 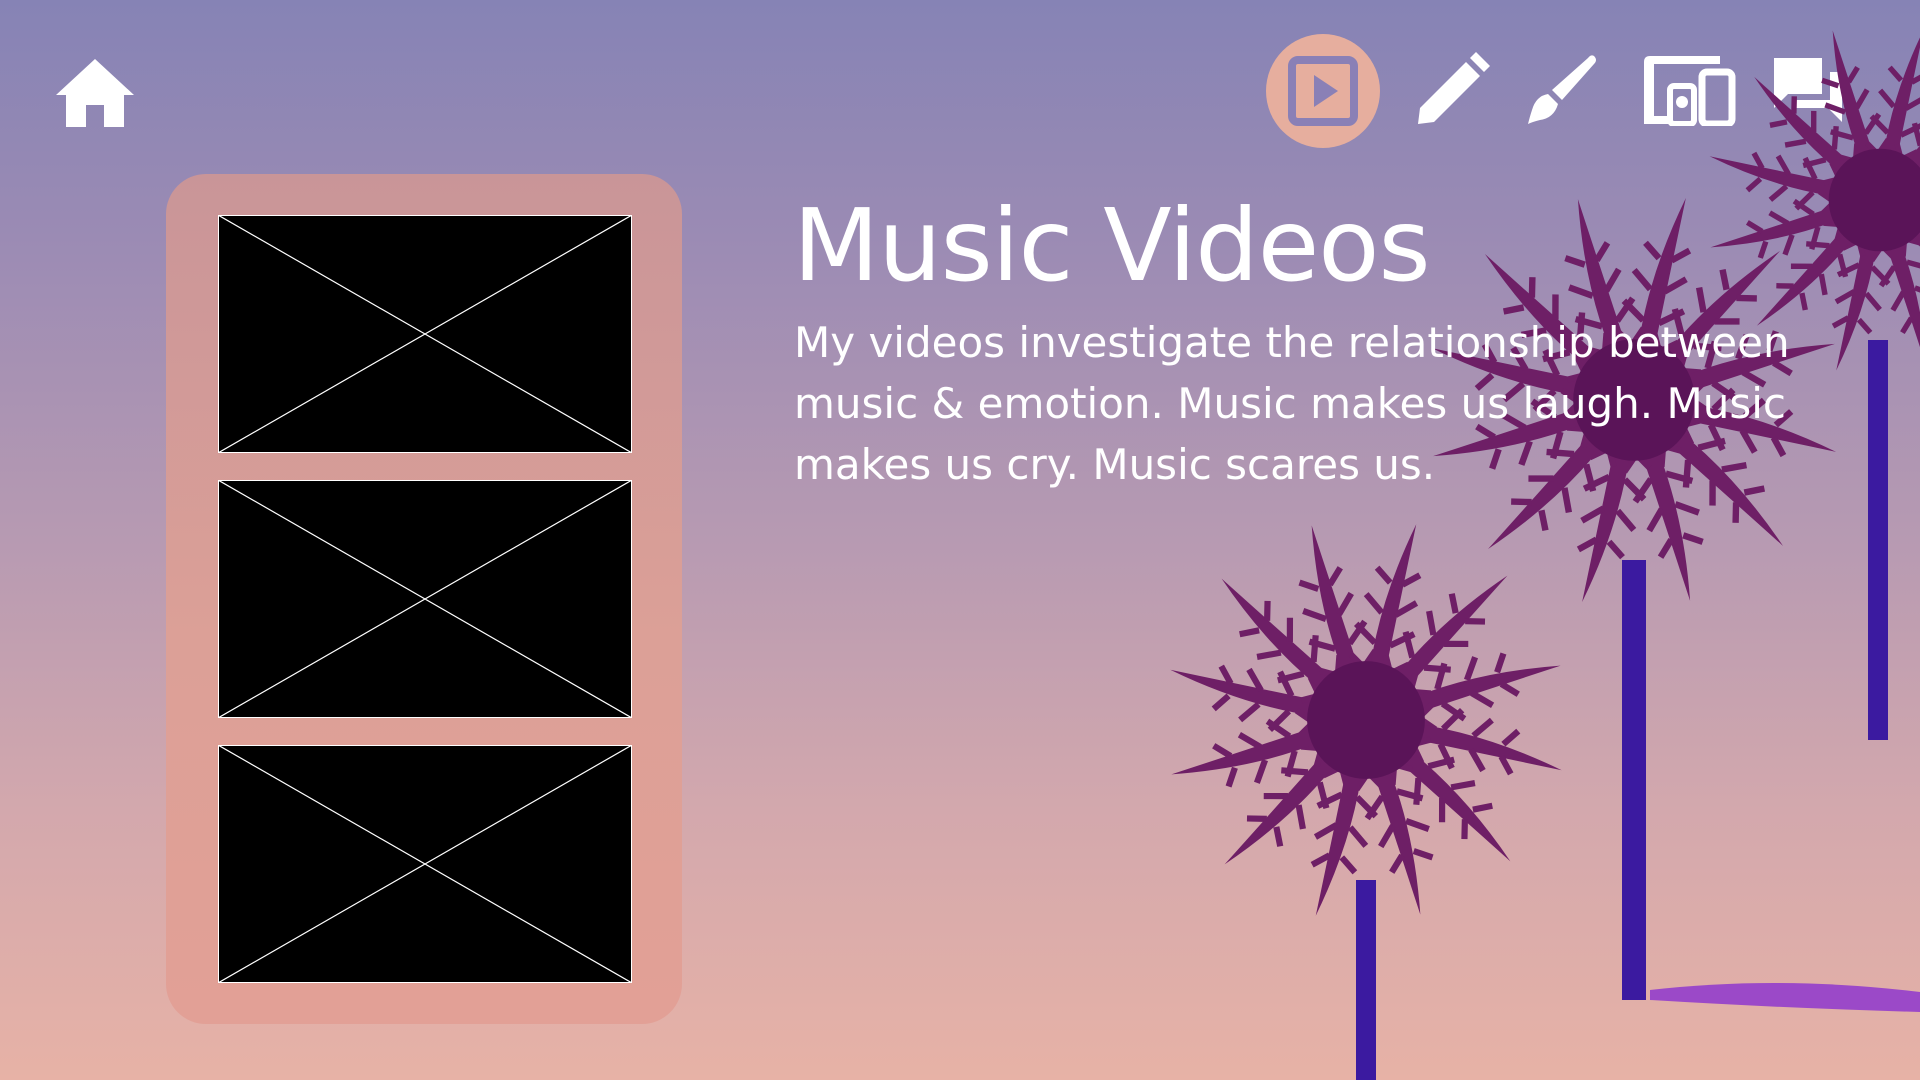 What do you see at coordinates (1785, 997) in the screenshot?
I see `palm-shadow` at bounding box center [1785, 997].